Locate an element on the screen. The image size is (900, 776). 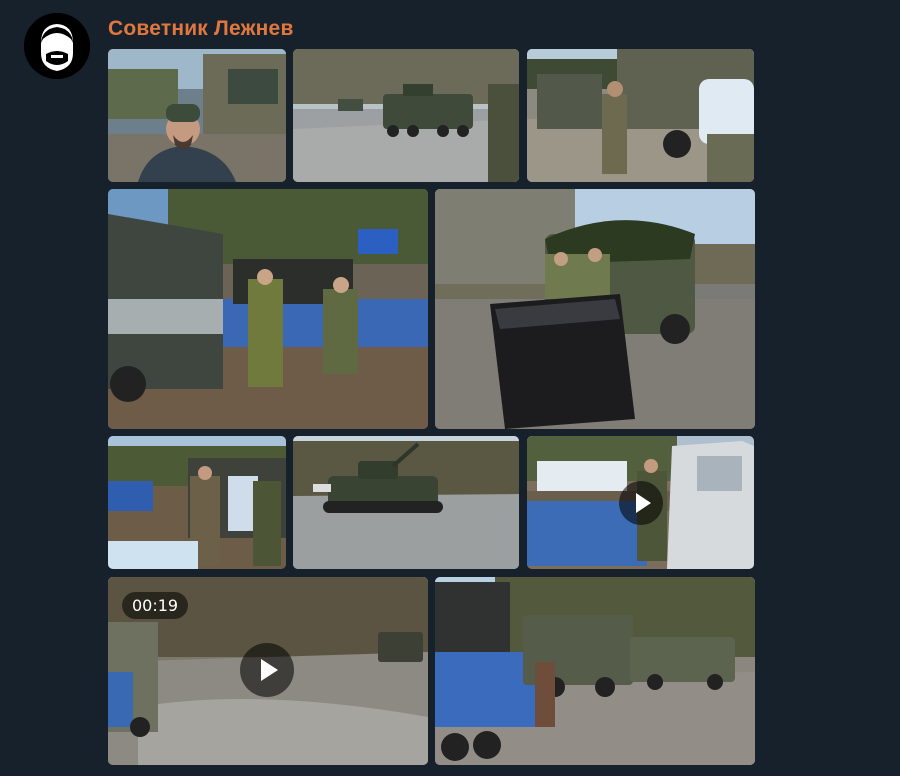
sender-name: Советник Лежнев is located at coordinates (201, 29).